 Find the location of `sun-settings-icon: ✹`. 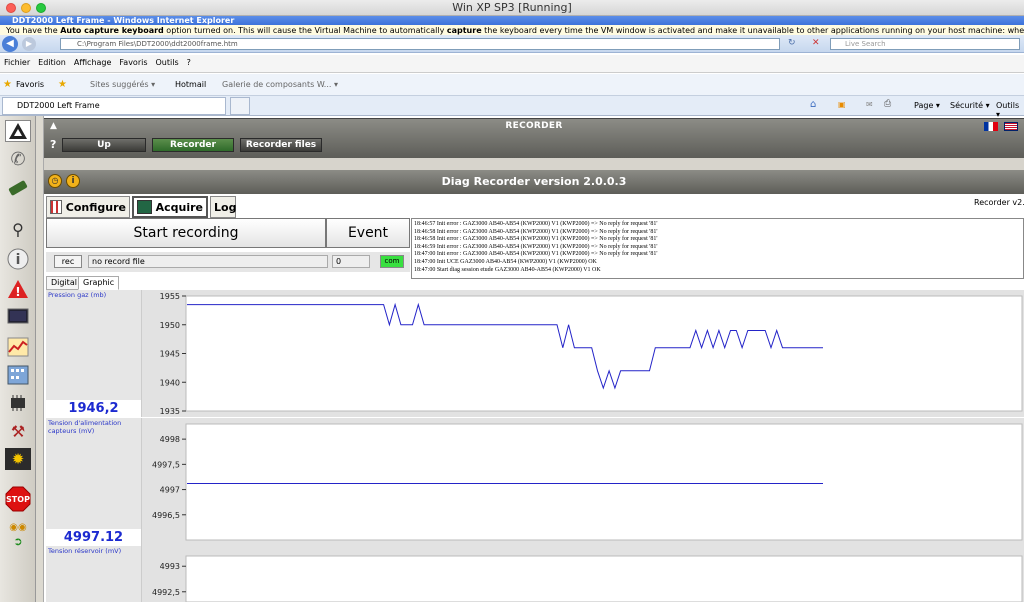

sun-settings-icon: ✹ is located at coordinates (18, 459).